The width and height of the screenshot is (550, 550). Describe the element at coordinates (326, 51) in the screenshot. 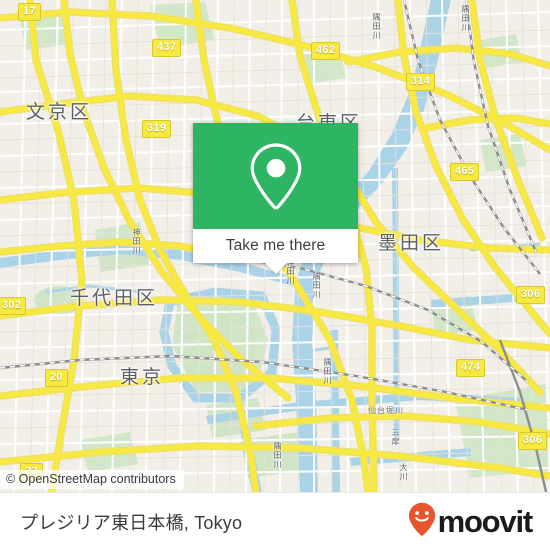

I see `road-shield: 462` at that location.